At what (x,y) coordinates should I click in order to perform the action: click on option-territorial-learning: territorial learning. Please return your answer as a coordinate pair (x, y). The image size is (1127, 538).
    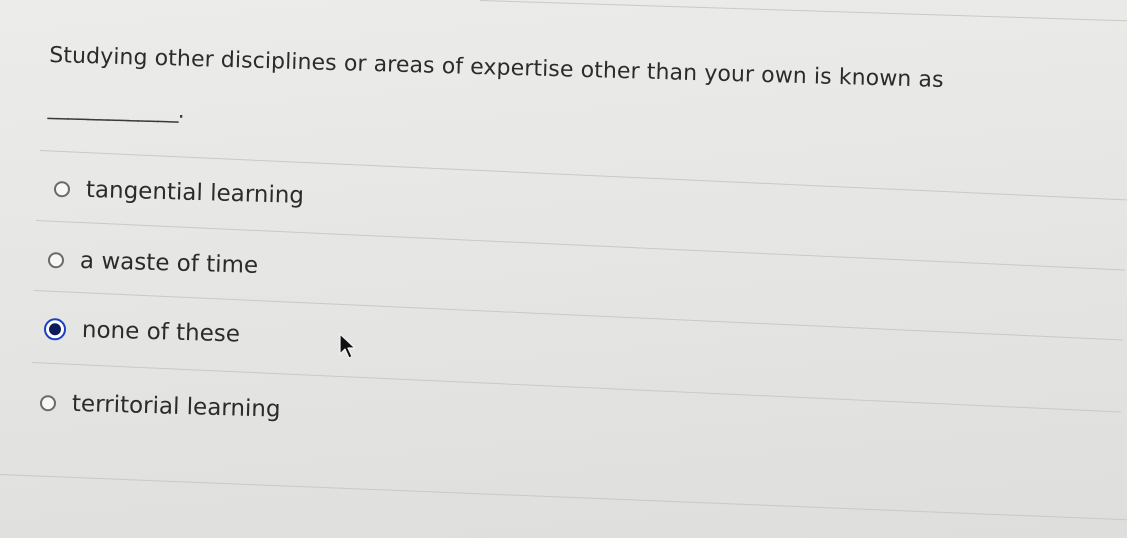
    Looking at the image, I should click on (160, 406).